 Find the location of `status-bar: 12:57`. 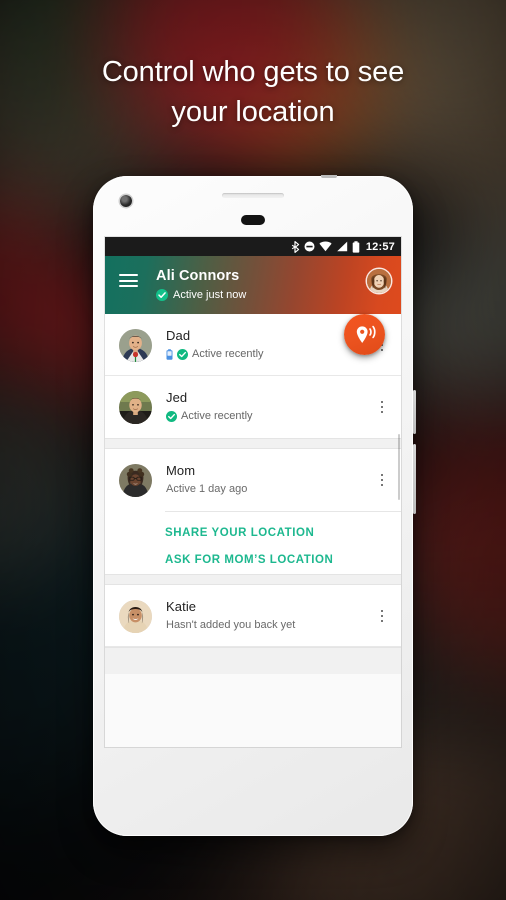

status-bar: 12:57 is located at coordinates (253, 246).